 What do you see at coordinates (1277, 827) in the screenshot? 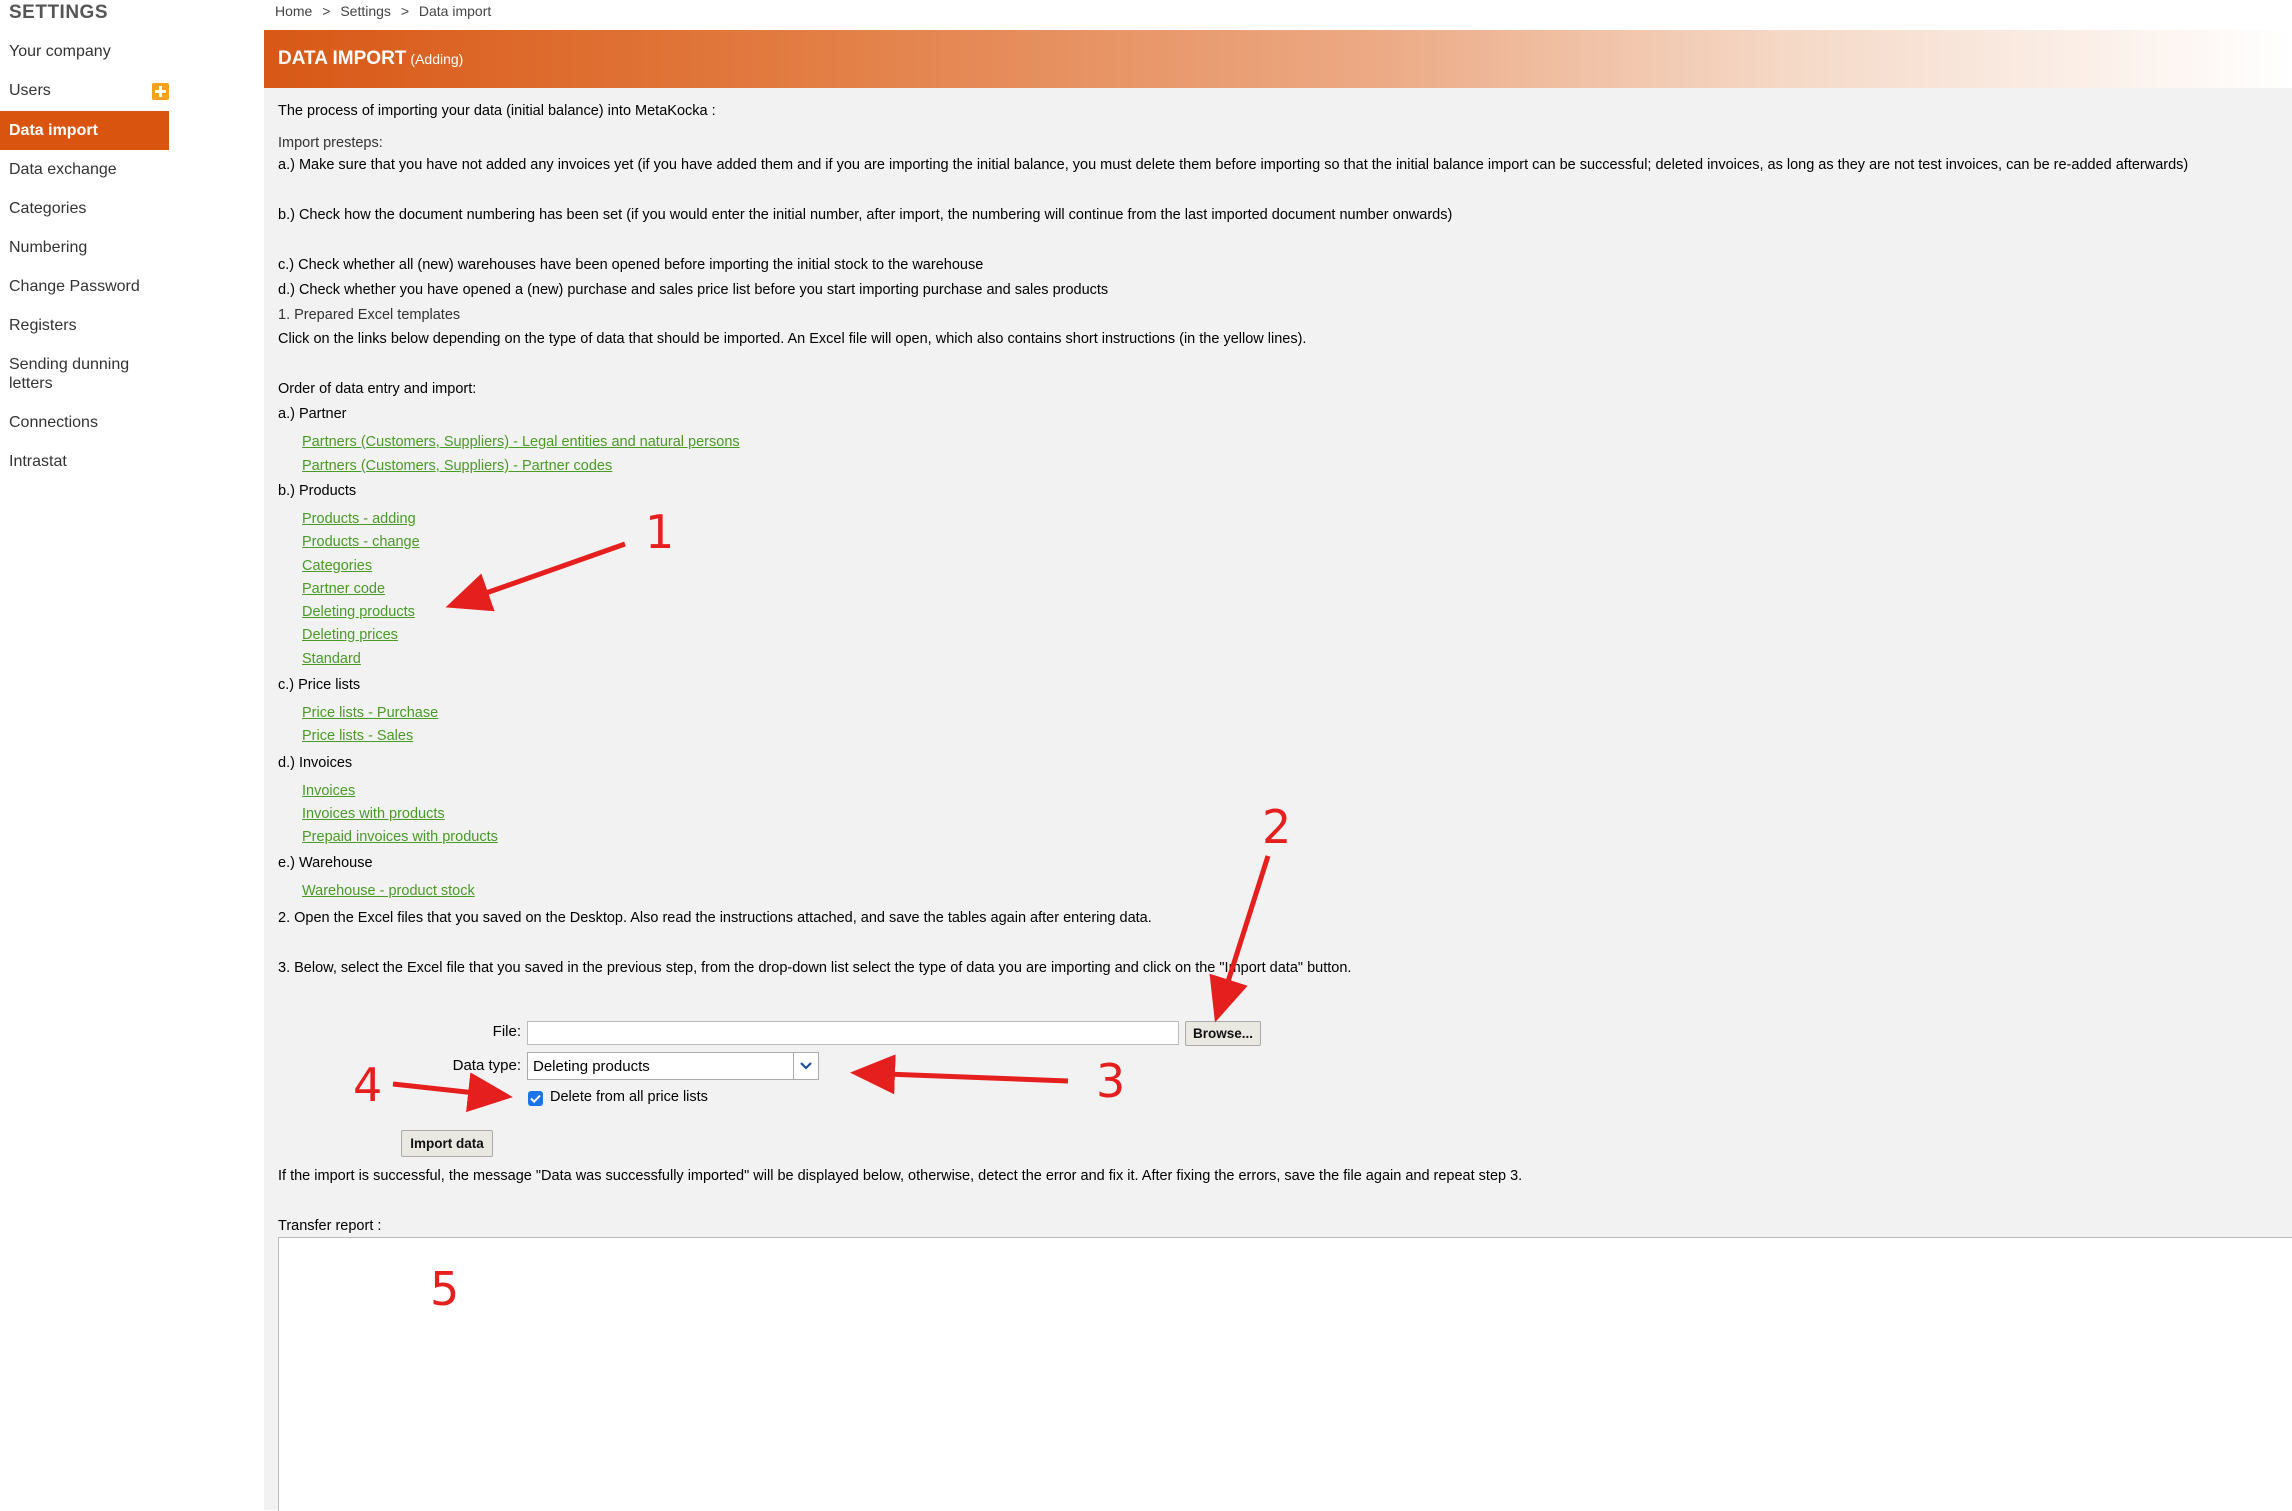
I see `annotation-2: 2` at bounding box center [1277, 827].